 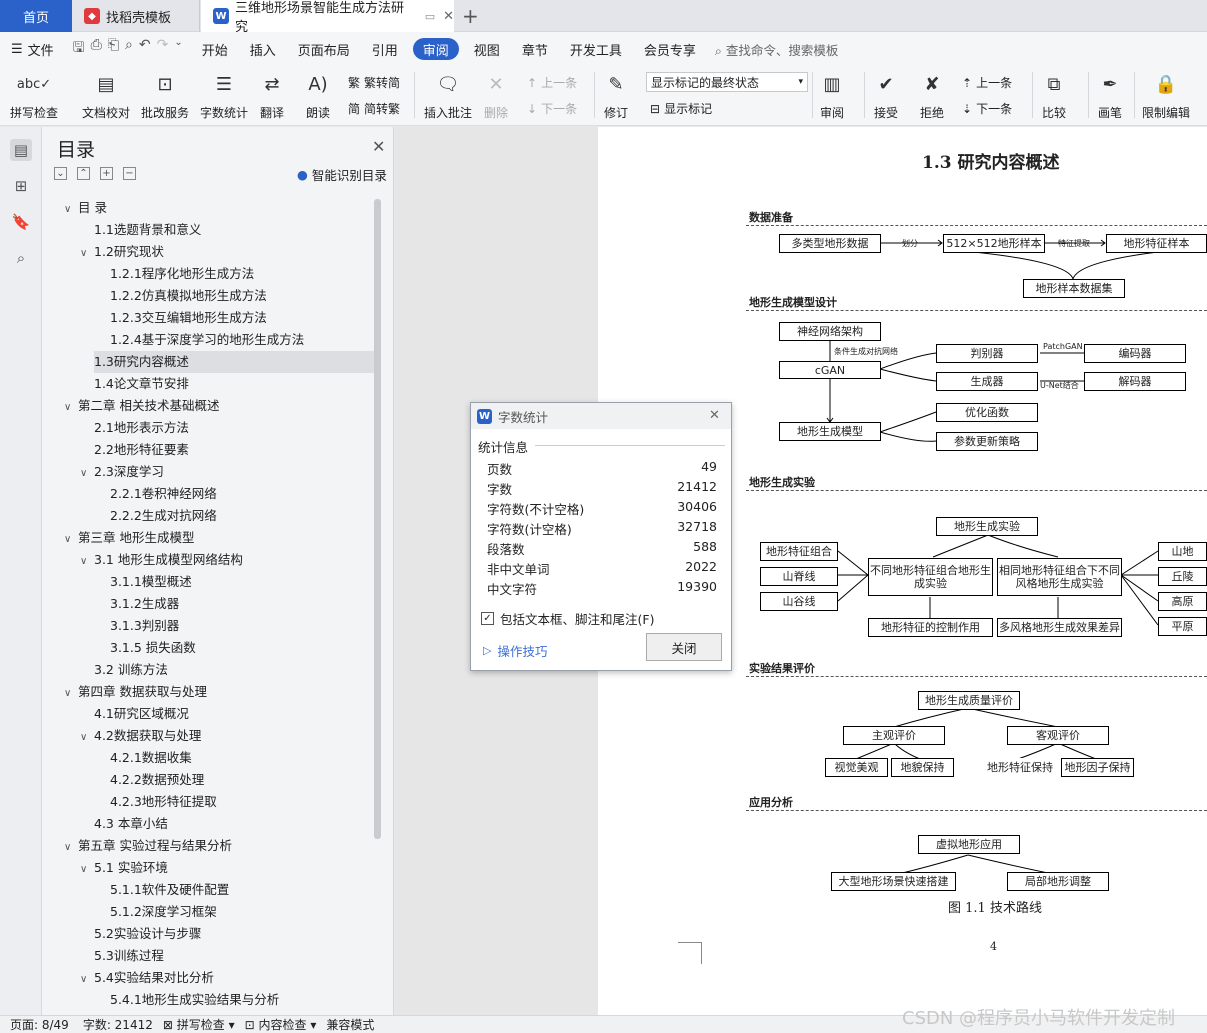 I want to click on toc-item: 1.4论文章节安排, so click(x=207, y=384).